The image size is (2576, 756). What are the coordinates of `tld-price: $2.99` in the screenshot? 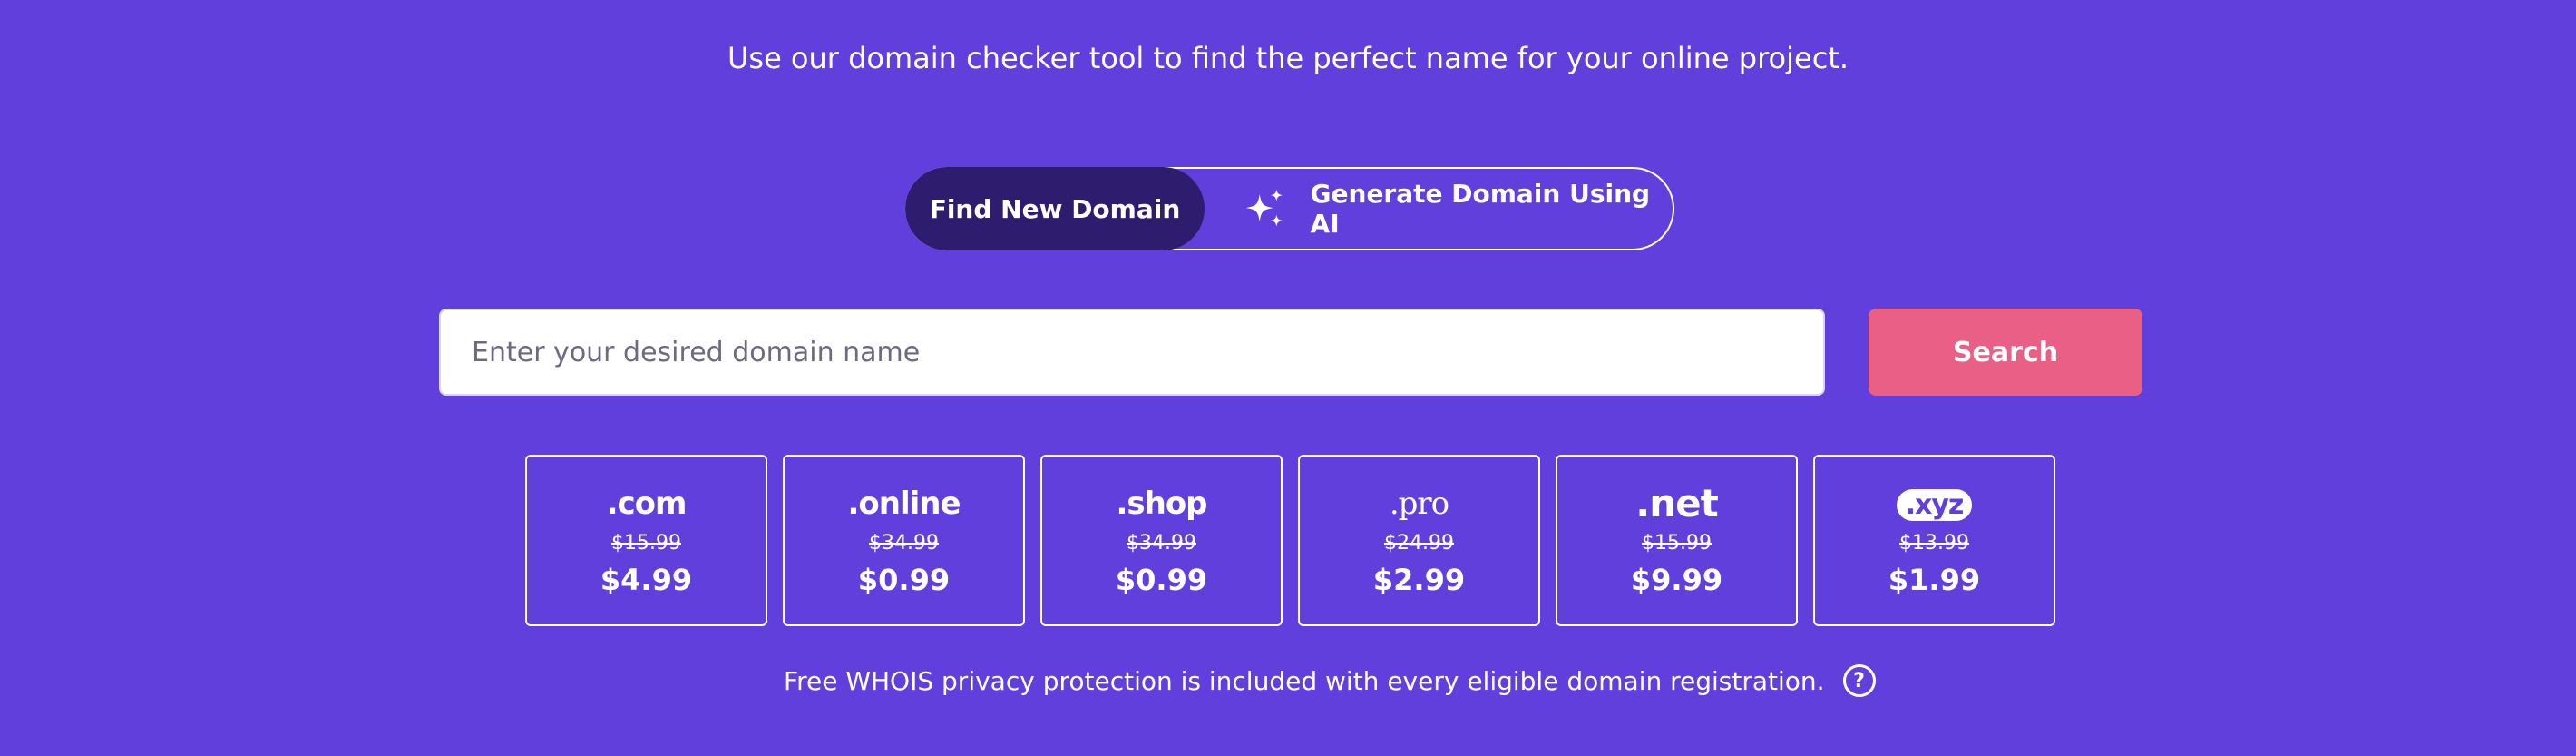 It's located at (1419, 580).